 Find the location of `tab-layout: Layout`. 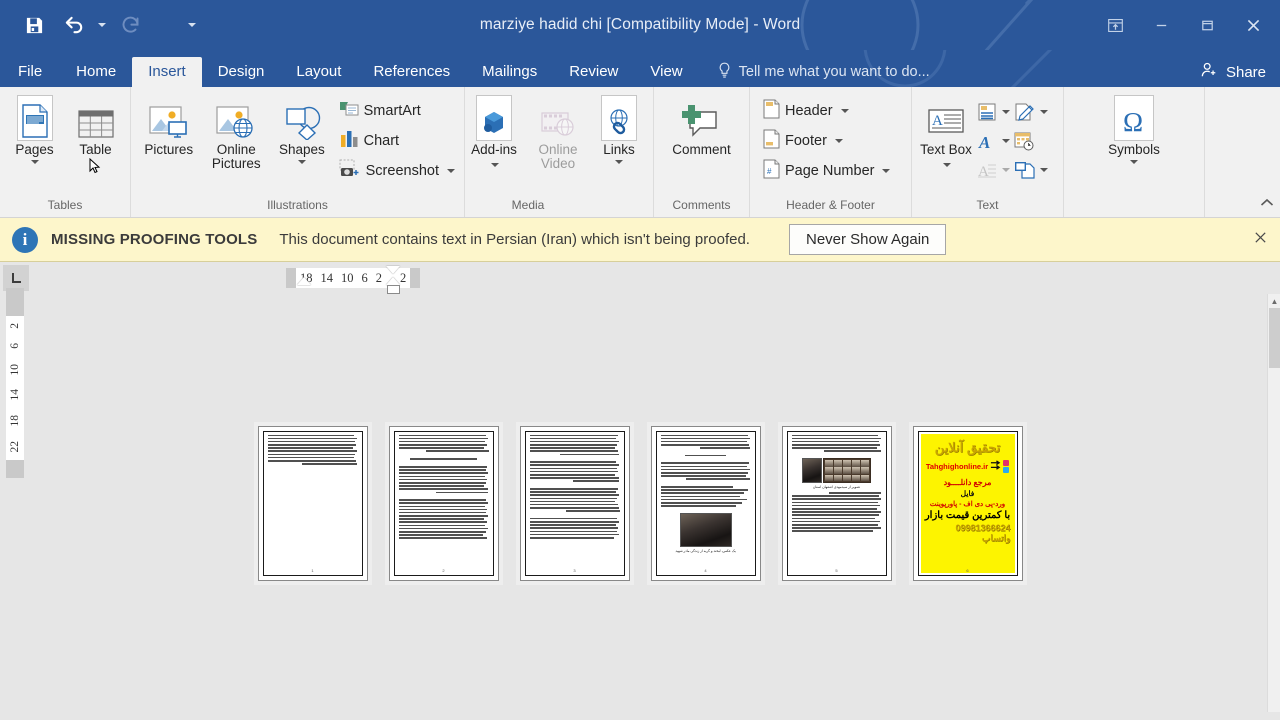

tab-layout: Layout is located at coordinates (318, 72).